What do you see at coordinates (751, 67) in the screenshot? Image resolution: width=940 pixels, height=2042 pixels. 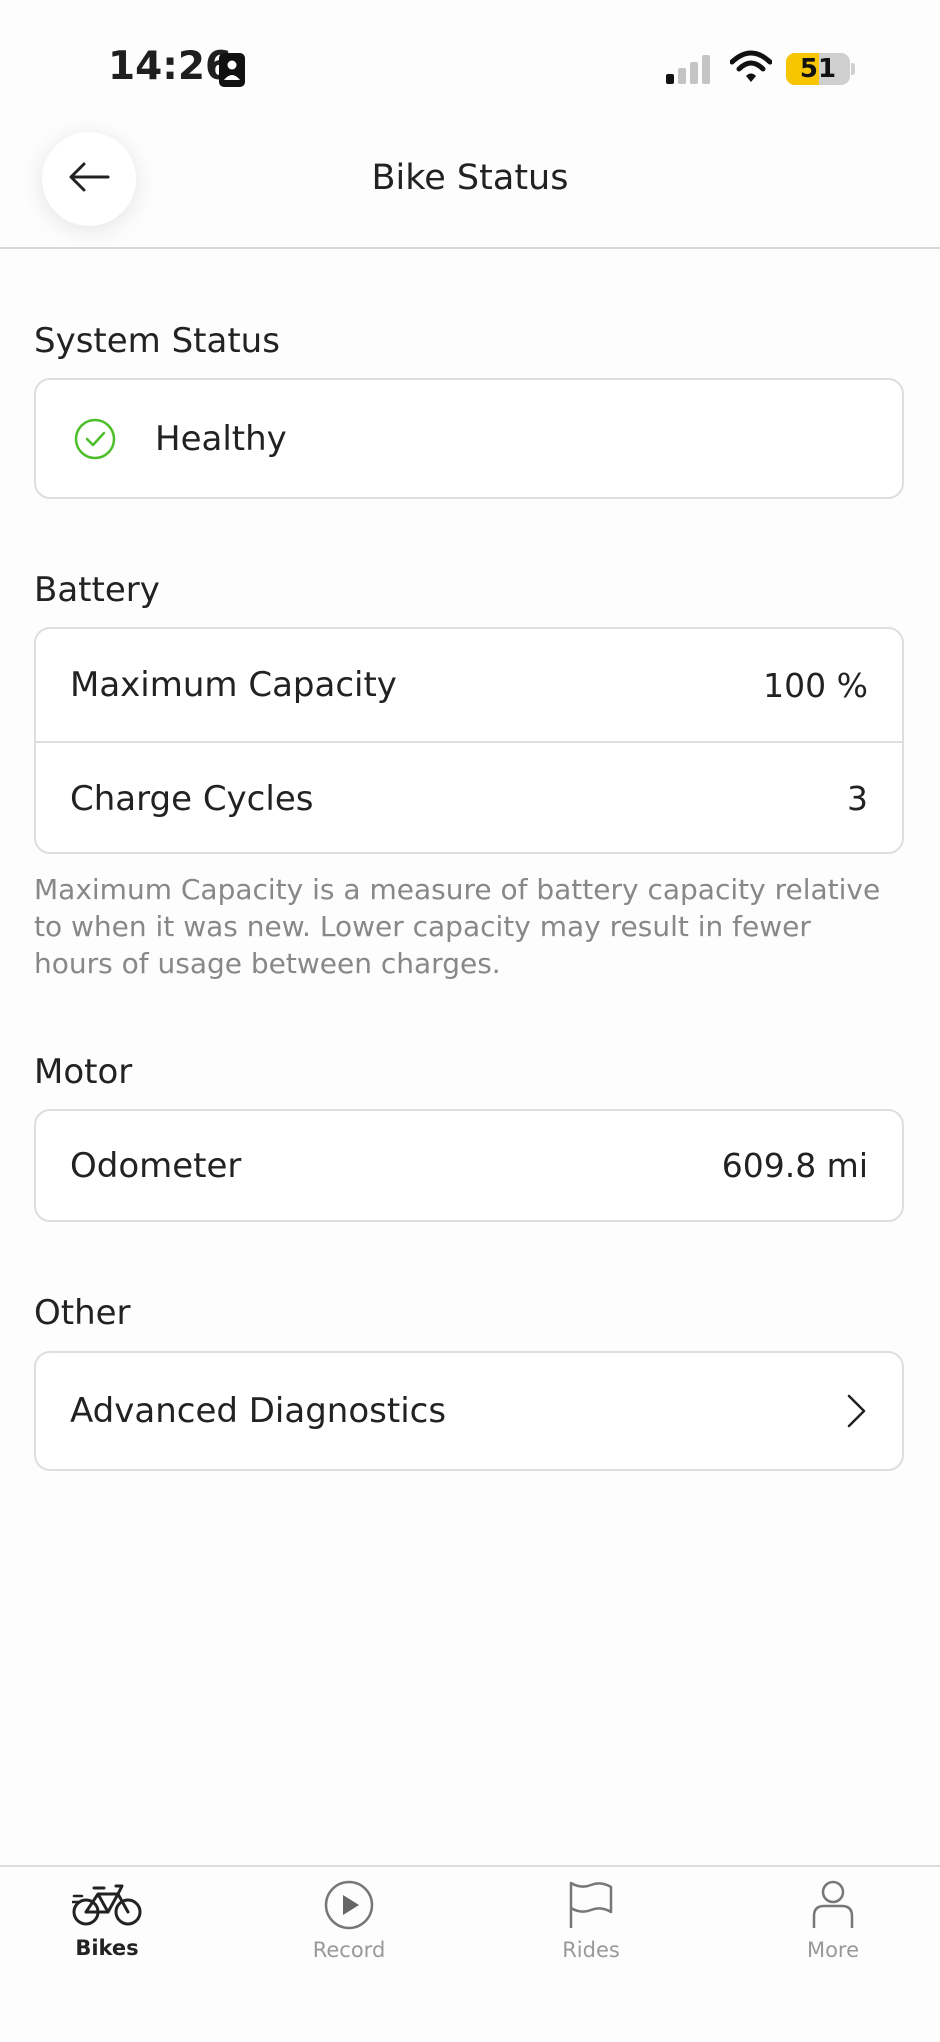 I see `wifi-icon` at bounding box center [751, 67].